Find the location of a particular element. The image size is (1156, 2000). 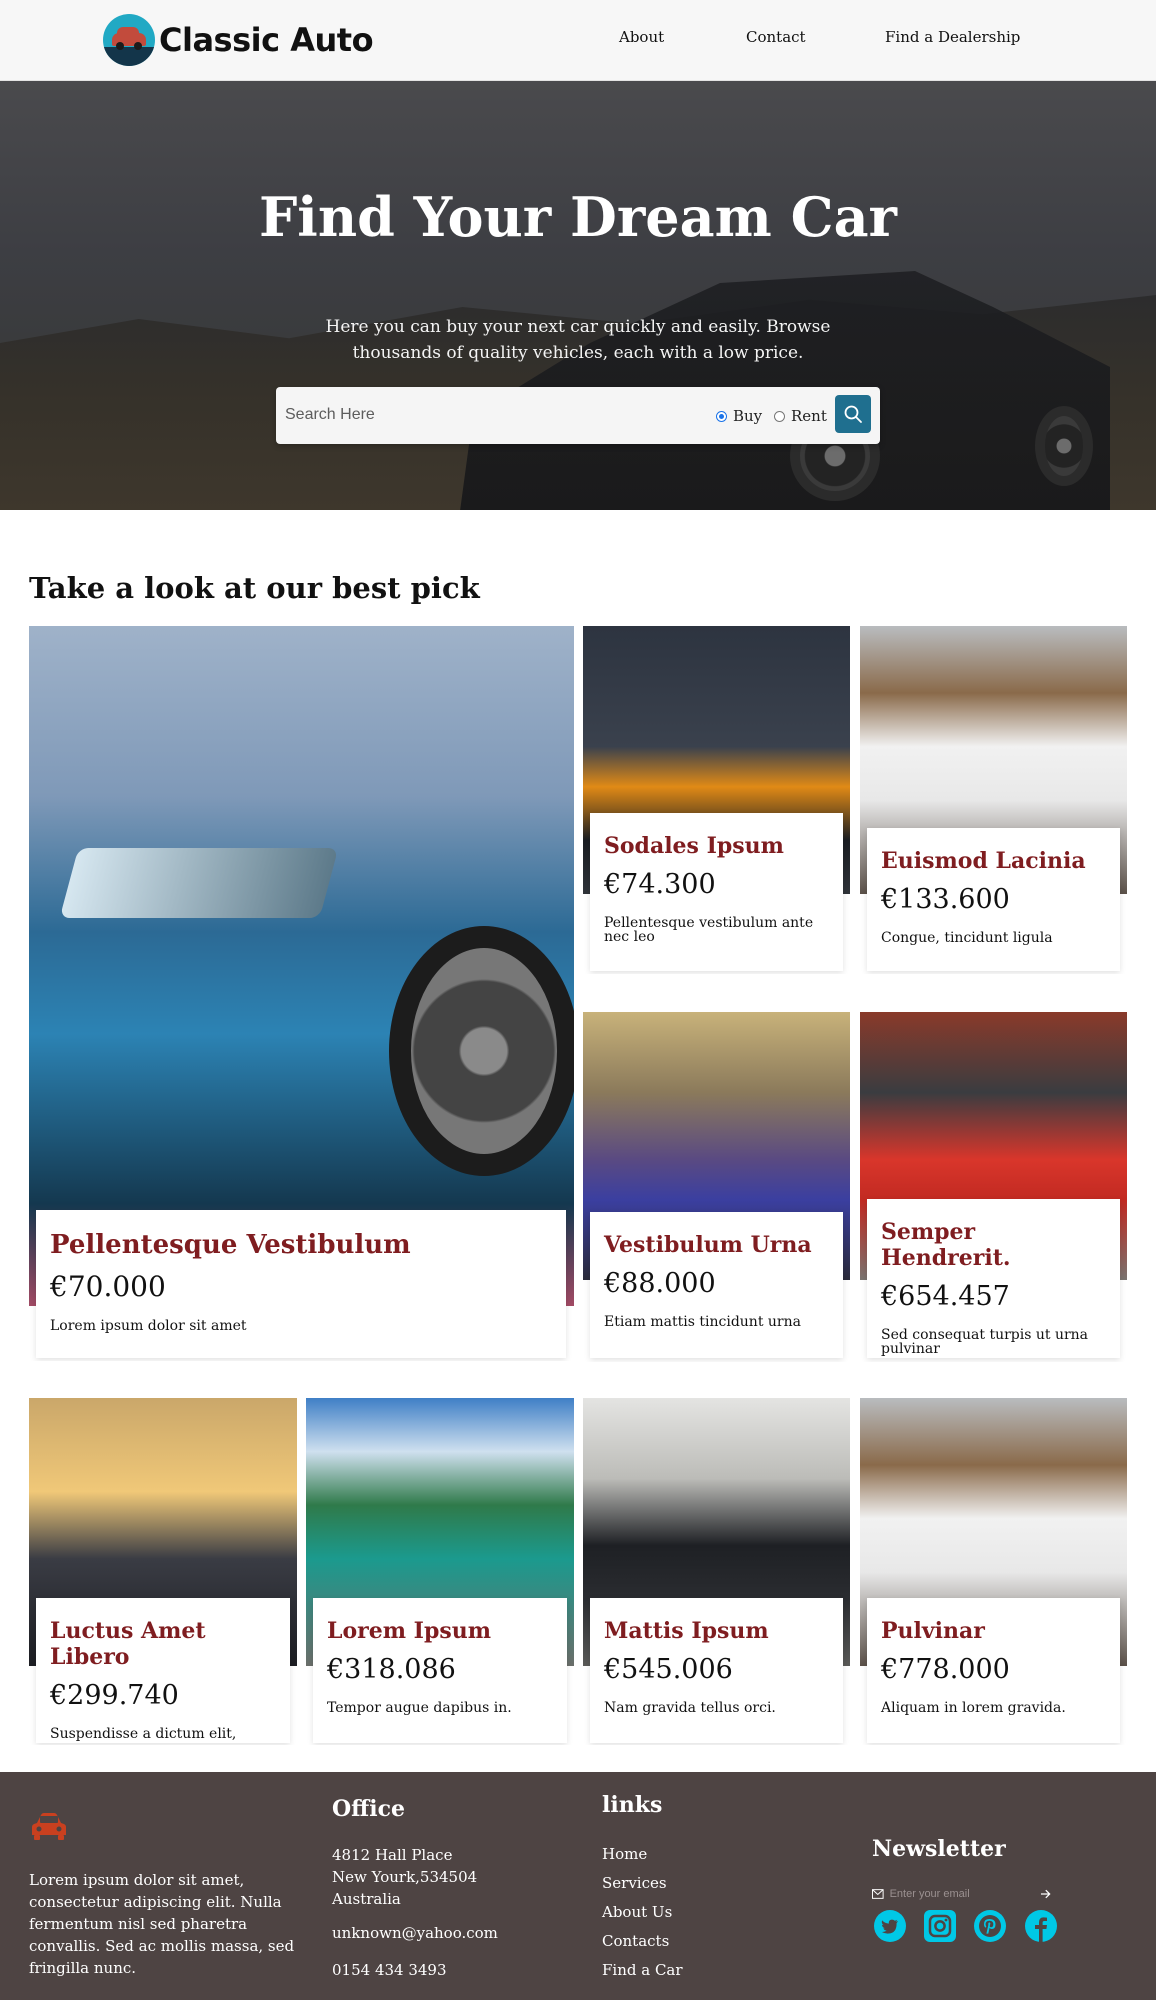

car-name: Euismod Lacinia is located at coordinates (983, 861).